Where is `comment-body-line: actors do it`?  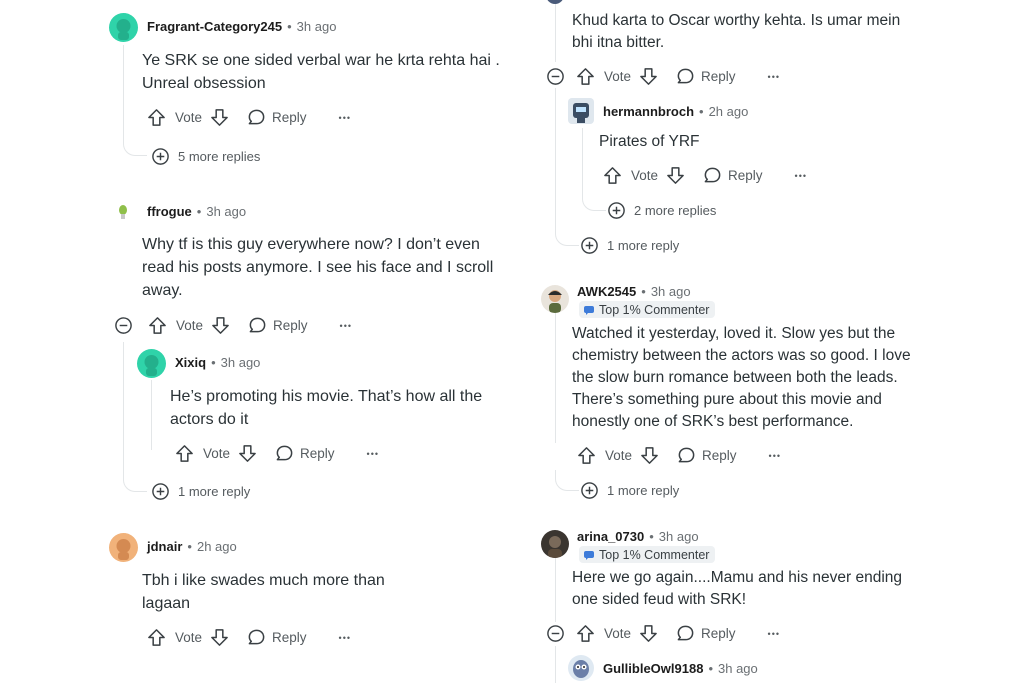
comment-body-line: actors do it is located at coordinates (209, 419).